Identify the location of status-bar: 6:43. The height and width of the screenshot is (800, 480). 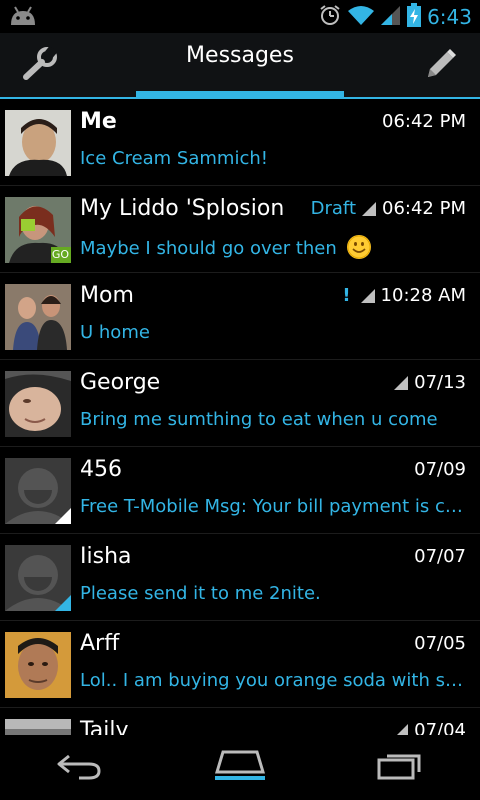
(240, 16).